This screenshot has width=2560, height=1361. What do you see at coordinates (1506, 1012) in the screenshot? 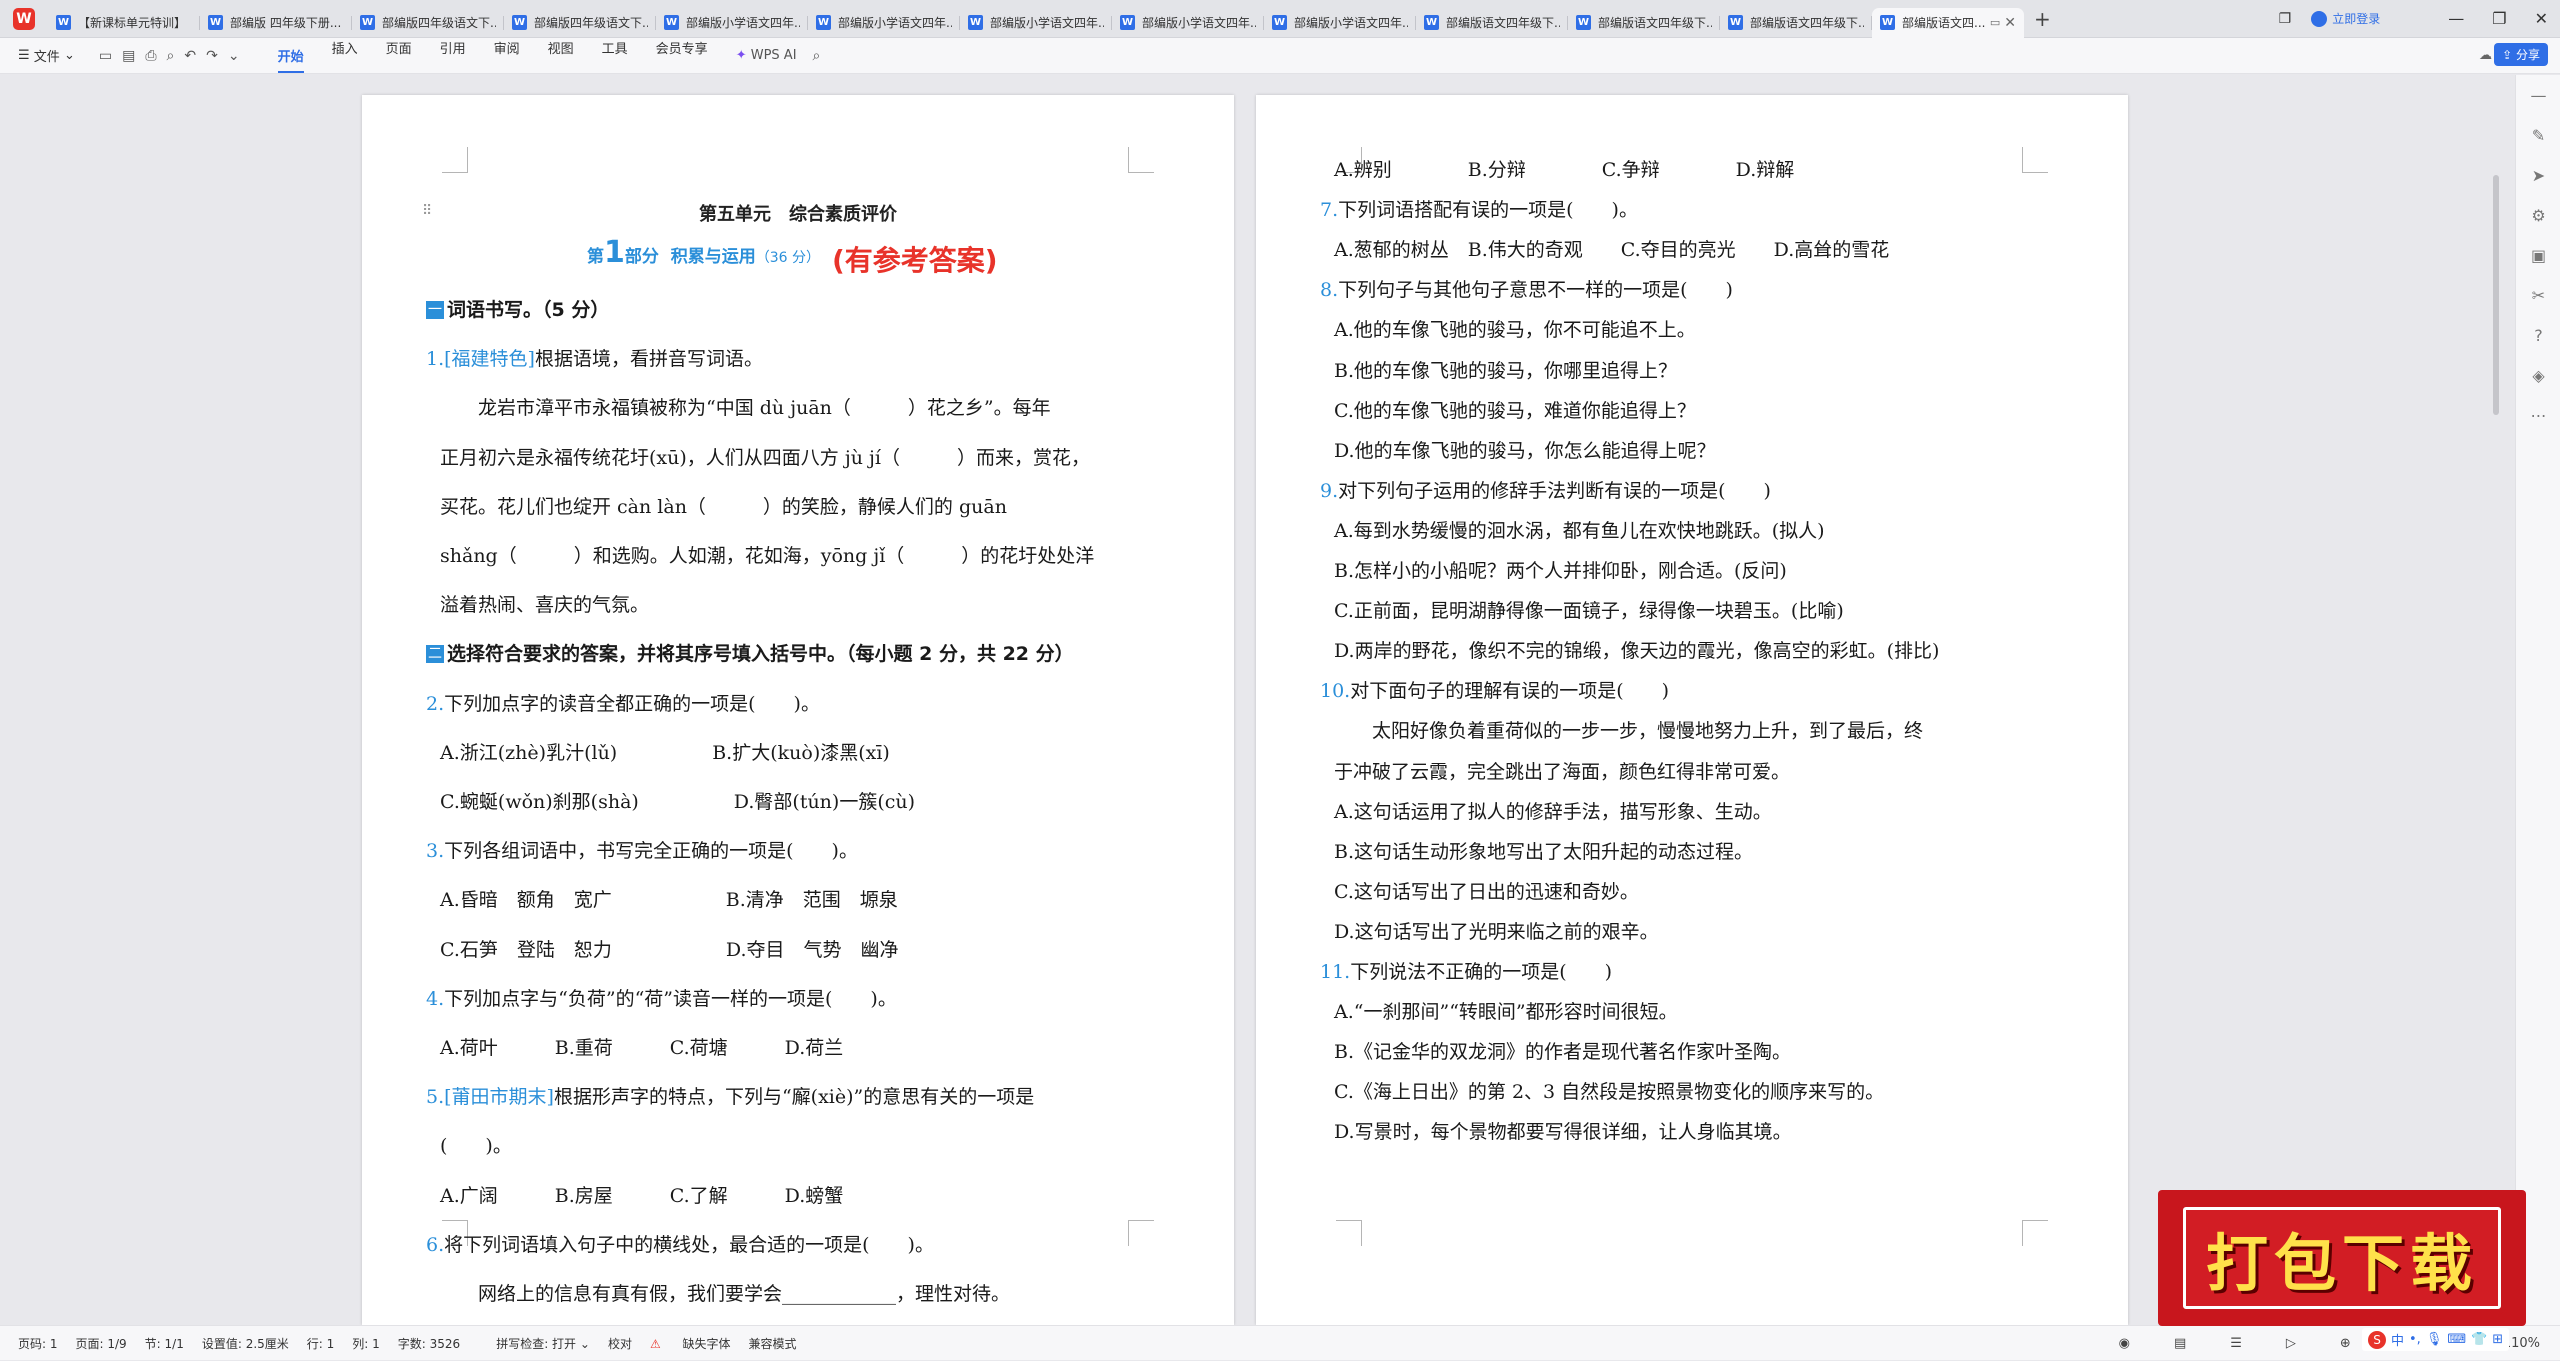
I see `text-line: A.“一刹那间”“转眼间”都形容时间很短。` at bounding box center [1506, 1012].